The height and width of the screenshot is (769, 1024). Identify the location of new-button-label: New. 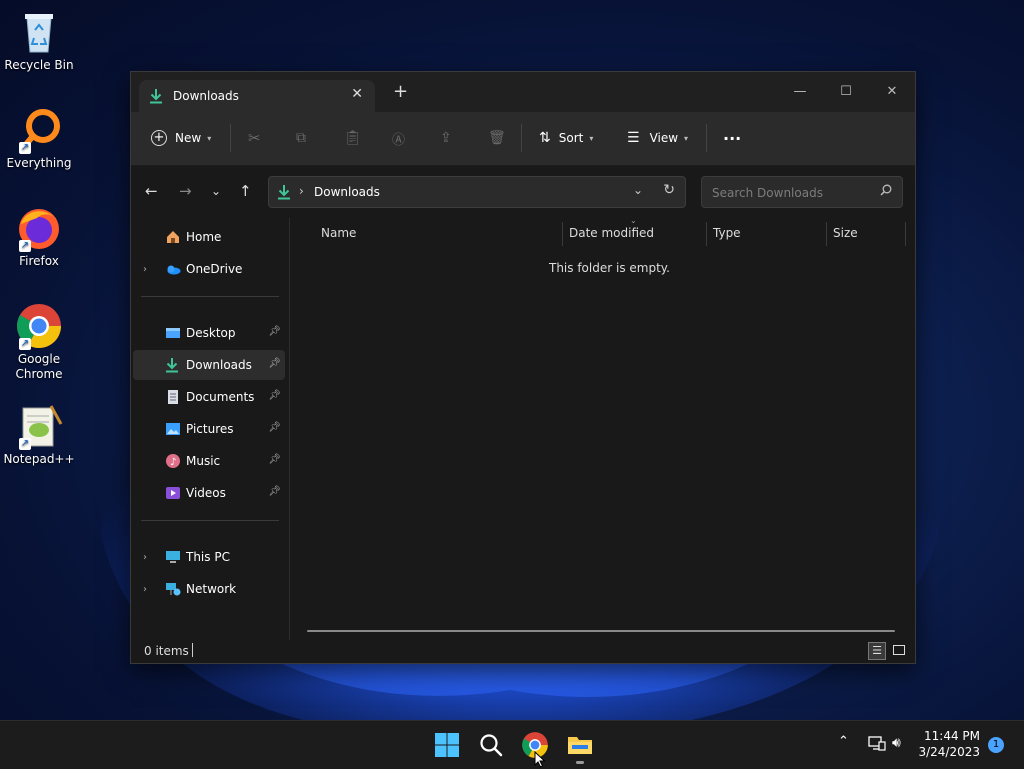
(188, 138).